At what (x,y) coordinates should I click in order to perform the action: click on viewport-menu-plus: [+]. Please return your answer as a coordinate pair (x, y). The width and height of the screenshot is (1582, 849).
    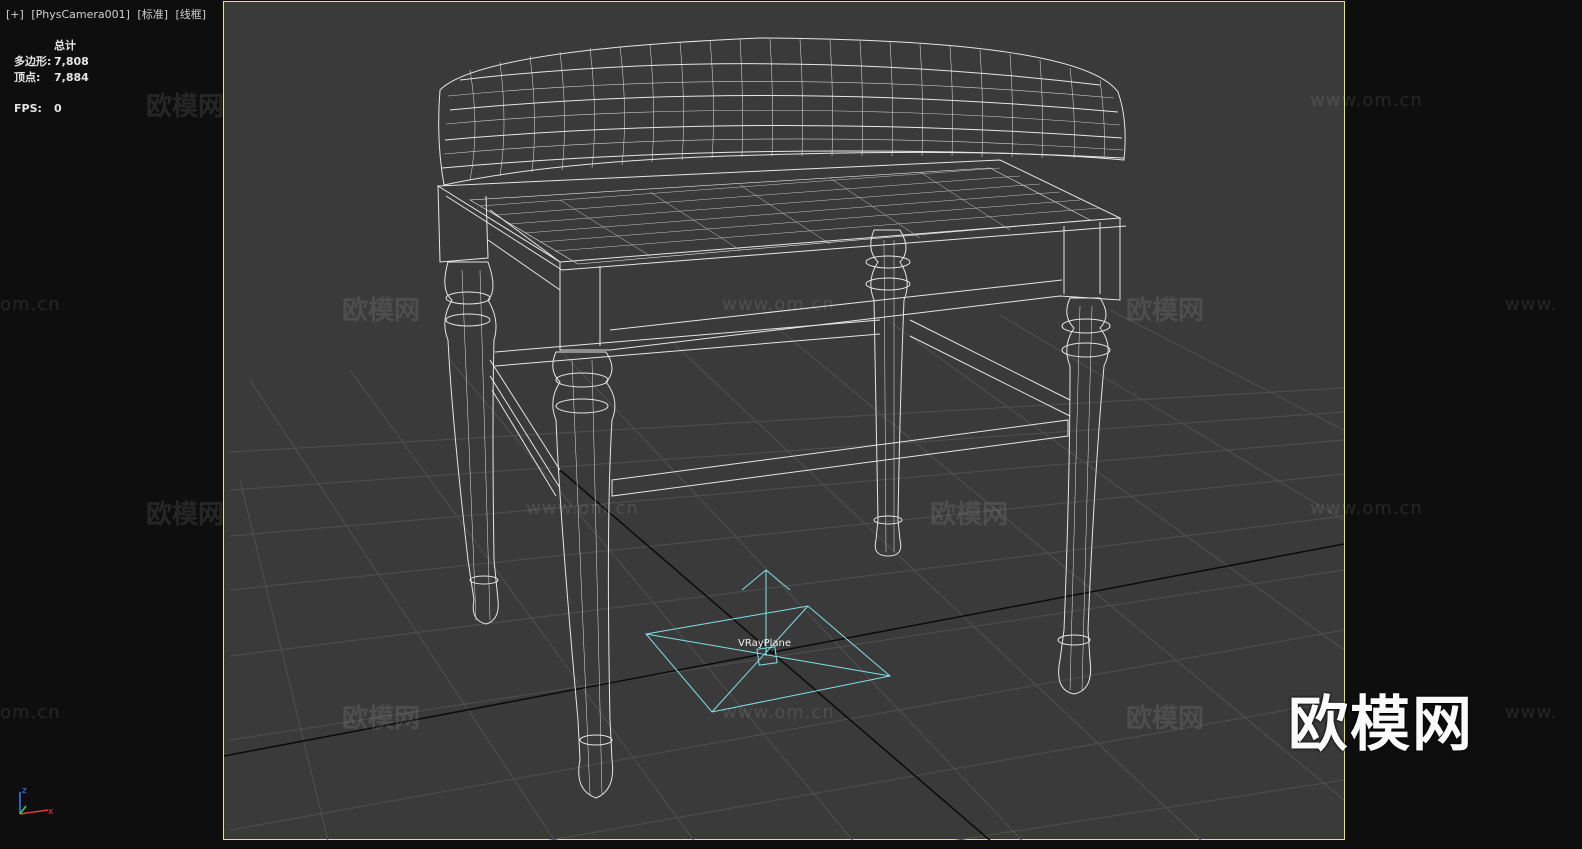
    Looking at the image, I should click on (15, 14).